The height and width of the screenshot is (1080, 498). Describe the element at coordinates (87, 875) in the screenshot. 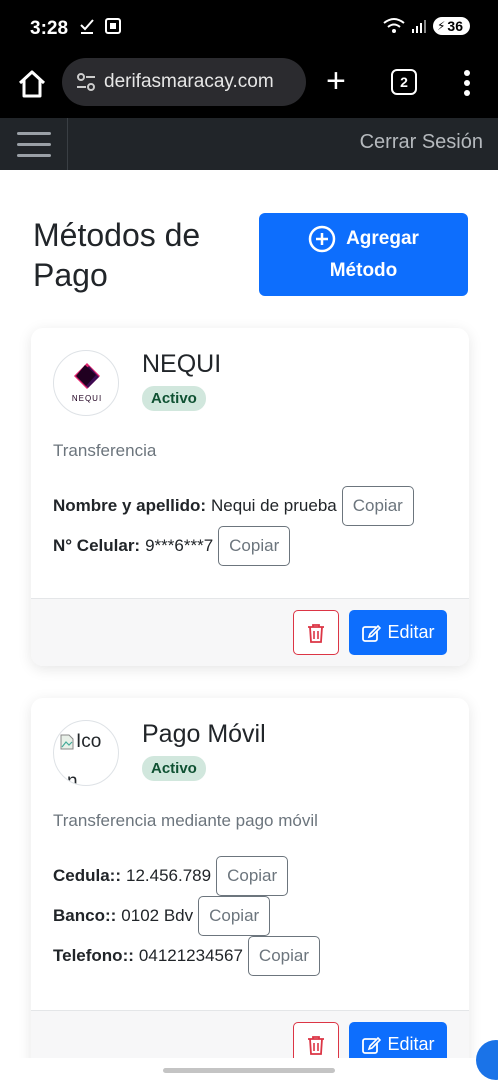

I see `field-label: Cedula::` at that location.